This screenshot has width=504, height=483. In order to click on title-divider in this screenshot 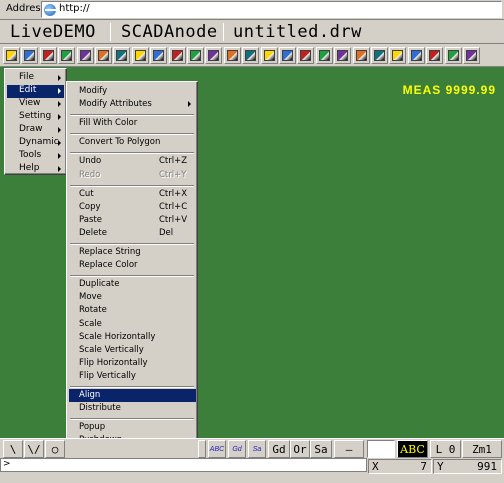, I will do `click(223, 32)`.